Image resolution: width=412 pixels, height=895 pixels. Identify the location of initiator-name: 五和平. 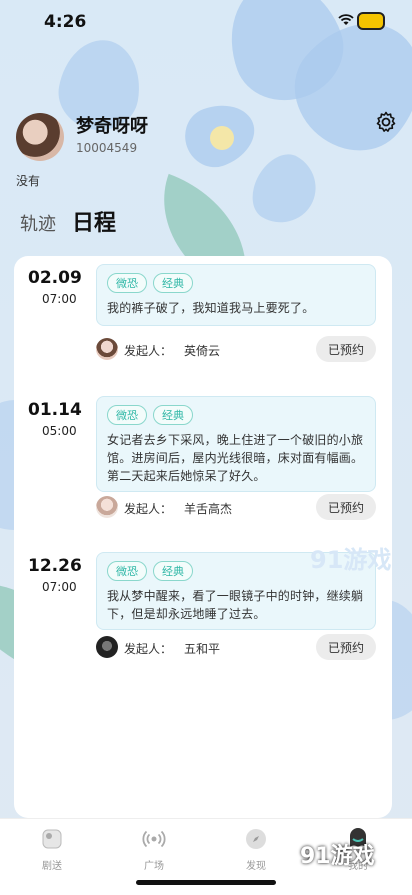
(202, 649).